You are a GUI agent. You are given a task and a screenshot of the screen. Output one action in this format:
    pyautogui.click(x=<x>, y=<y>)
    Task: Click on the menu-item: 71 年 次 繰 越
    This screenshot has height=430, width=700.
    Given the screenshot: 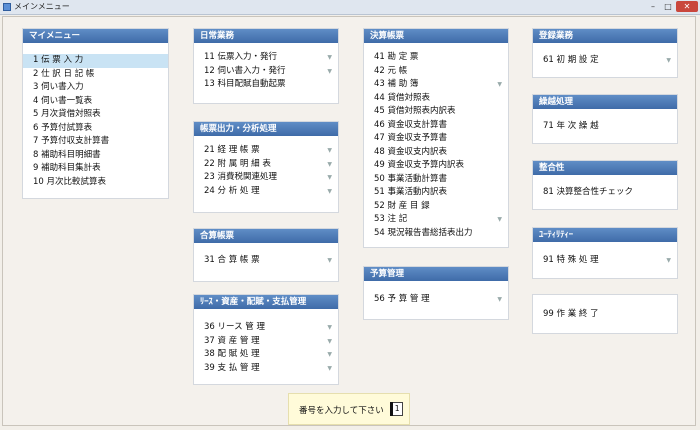 What is the action you would take?
    pyautogui.click(x=605, y=127)
    